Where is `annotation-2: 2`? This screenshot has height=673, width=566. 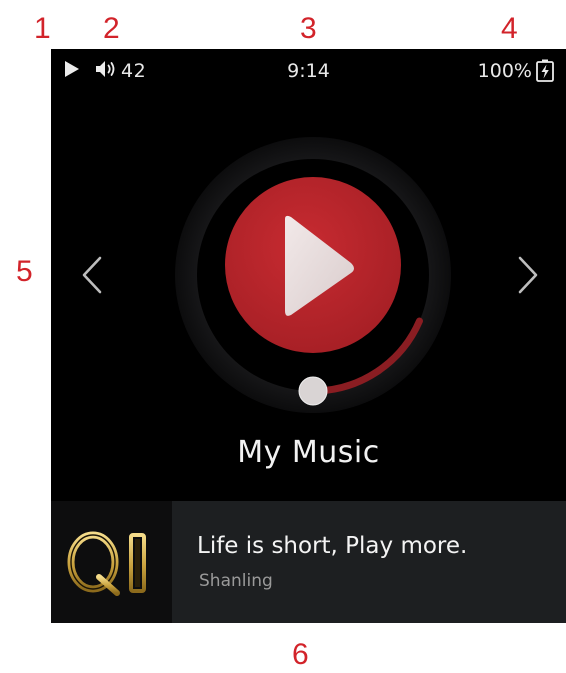 annotation-2: 2 is located at coordinates (111, 28).